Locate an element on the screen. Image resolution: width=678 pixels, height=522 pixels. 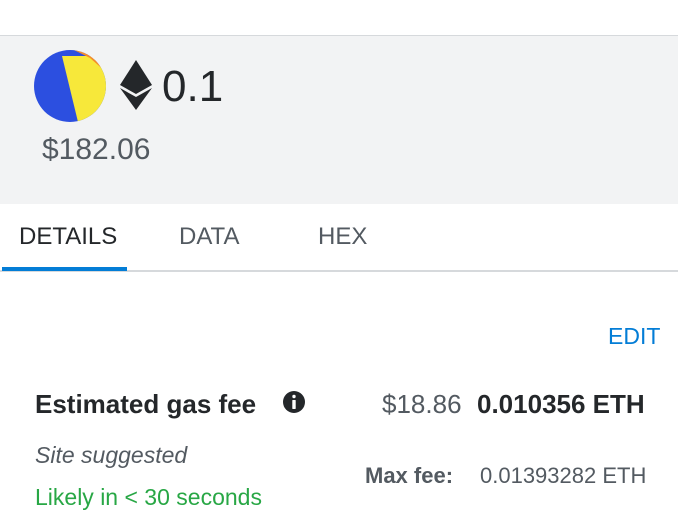
ethereum-icon is located at coordinates (136, 85).